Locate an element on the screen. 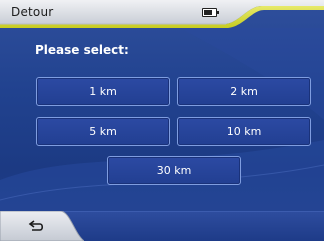 Image resolution: width=324 pixels, height=241 pixels. option-10km-button: 10 km is located at coordinates (244, 131).